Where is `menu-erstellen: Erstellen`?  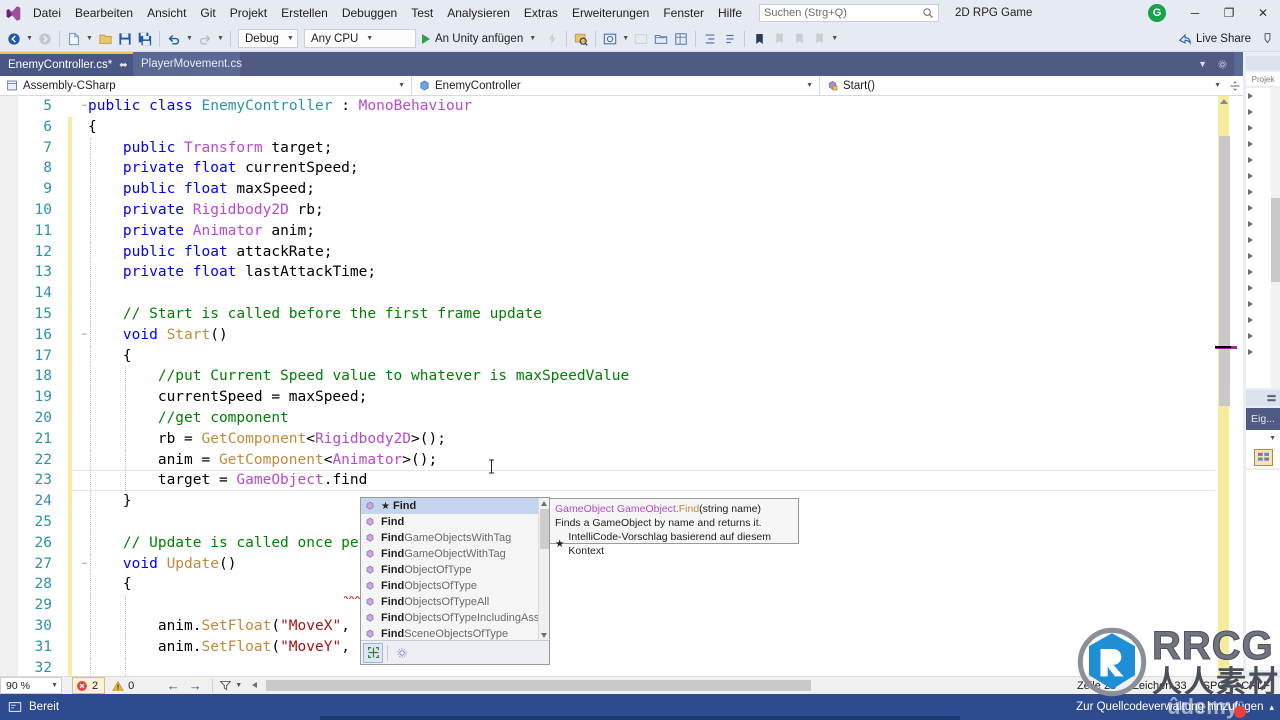 menu-erstellen: Erstellen is located at coordinates (304, 13).